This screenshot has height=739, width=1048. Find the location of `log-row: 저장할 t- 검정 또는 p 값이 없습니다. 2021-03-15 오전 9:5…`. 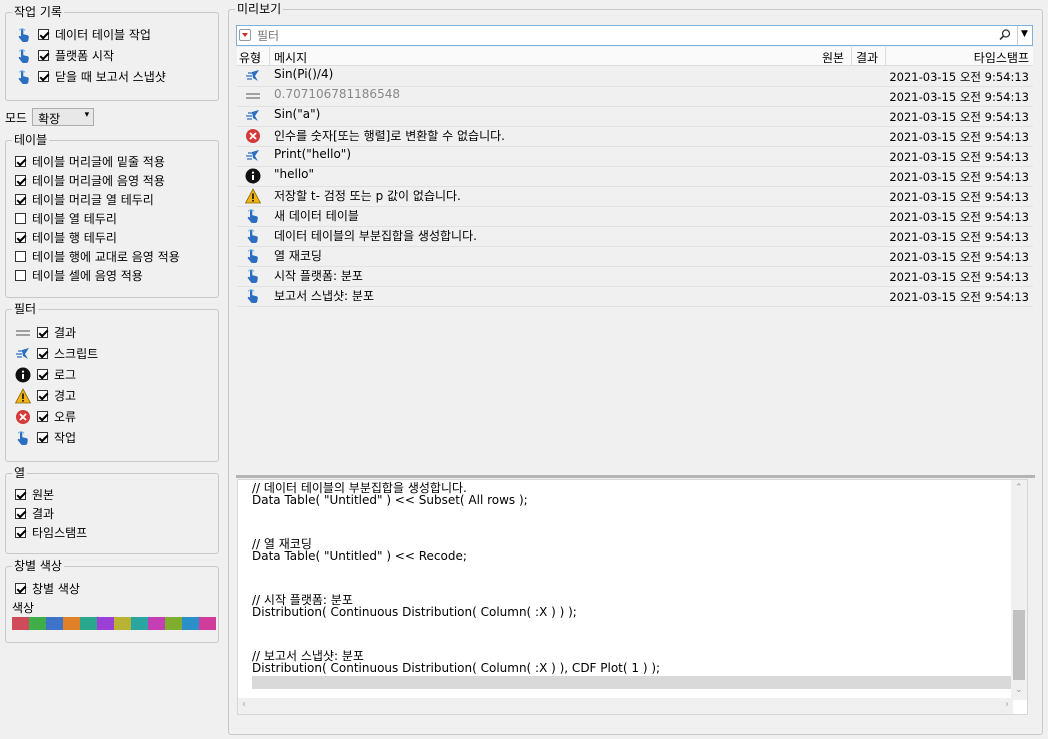

log-row: 저장할 t- 검정 또는 p 값이 없습니다. 2021-03-15 오전 9:5… is located at coordinates (635, 196).